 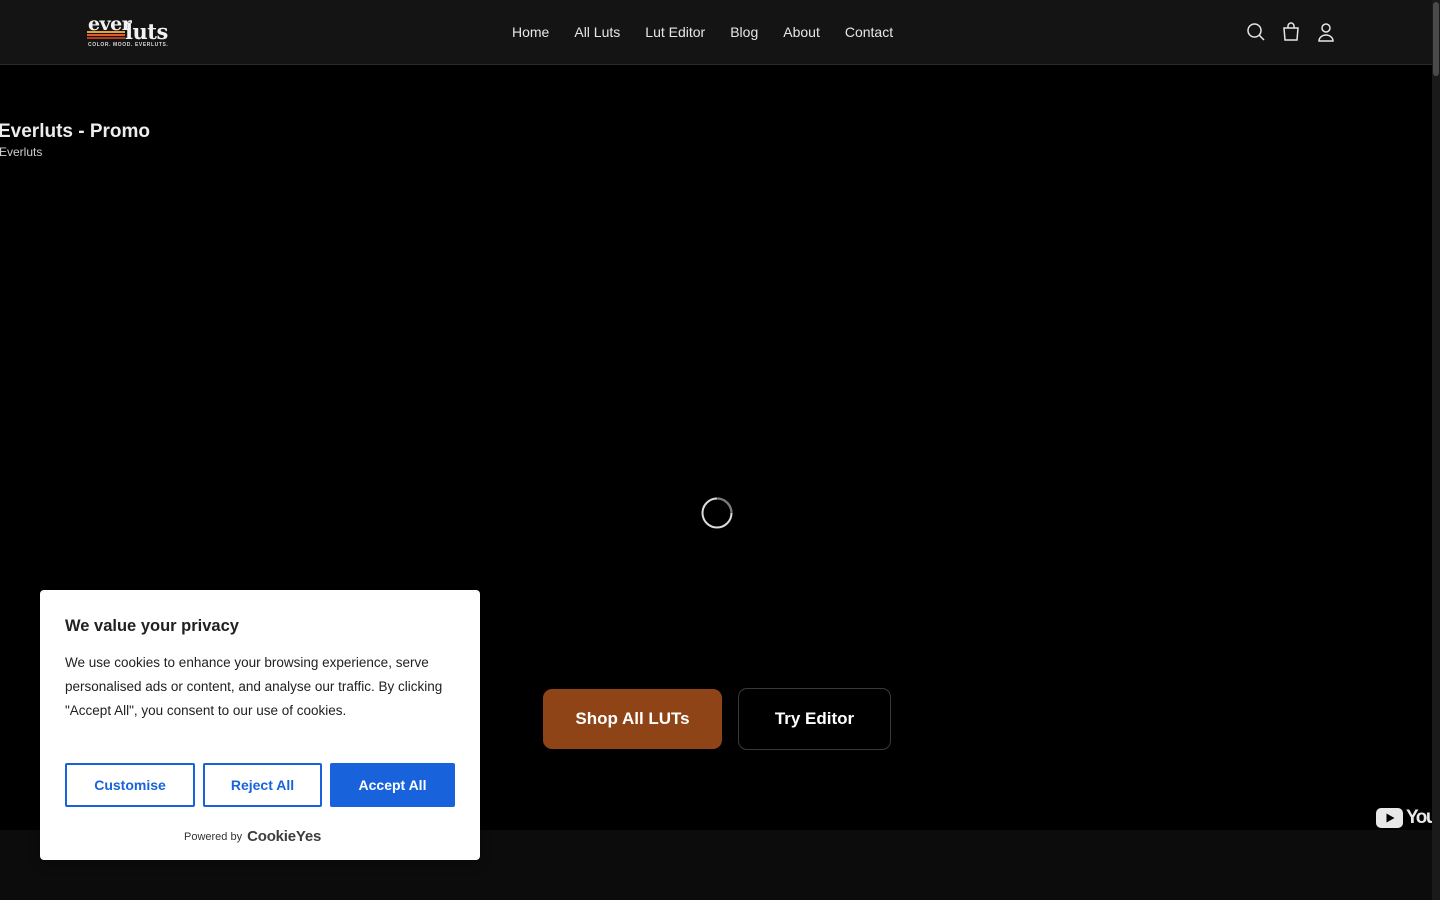 I want to click on cookie-title: We value your privacy, so click(x=152, y=626).